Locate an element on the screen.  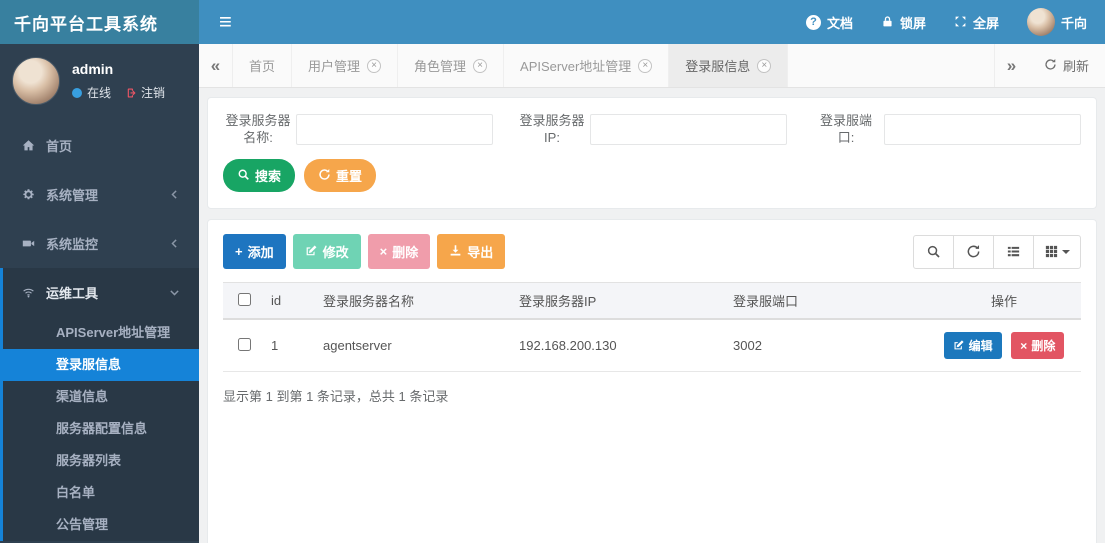
sidebar-item-system-monitor: 系统监控 is located at coordinates (99, 243).